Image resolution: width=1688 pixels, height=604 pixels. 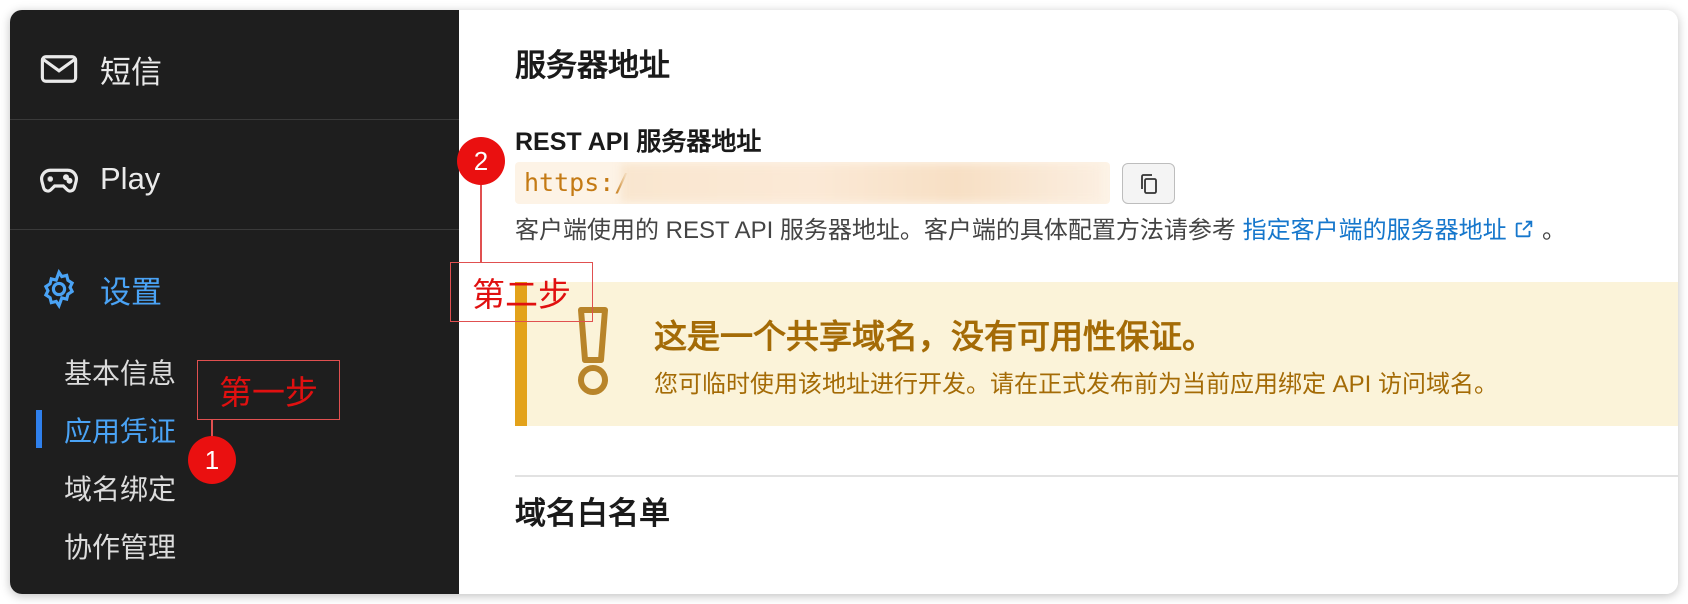 What do you see at coordinates (481, 161) in the screenshot?
I see `annotation-step2-number: 2` at bounding box center [481, 161].